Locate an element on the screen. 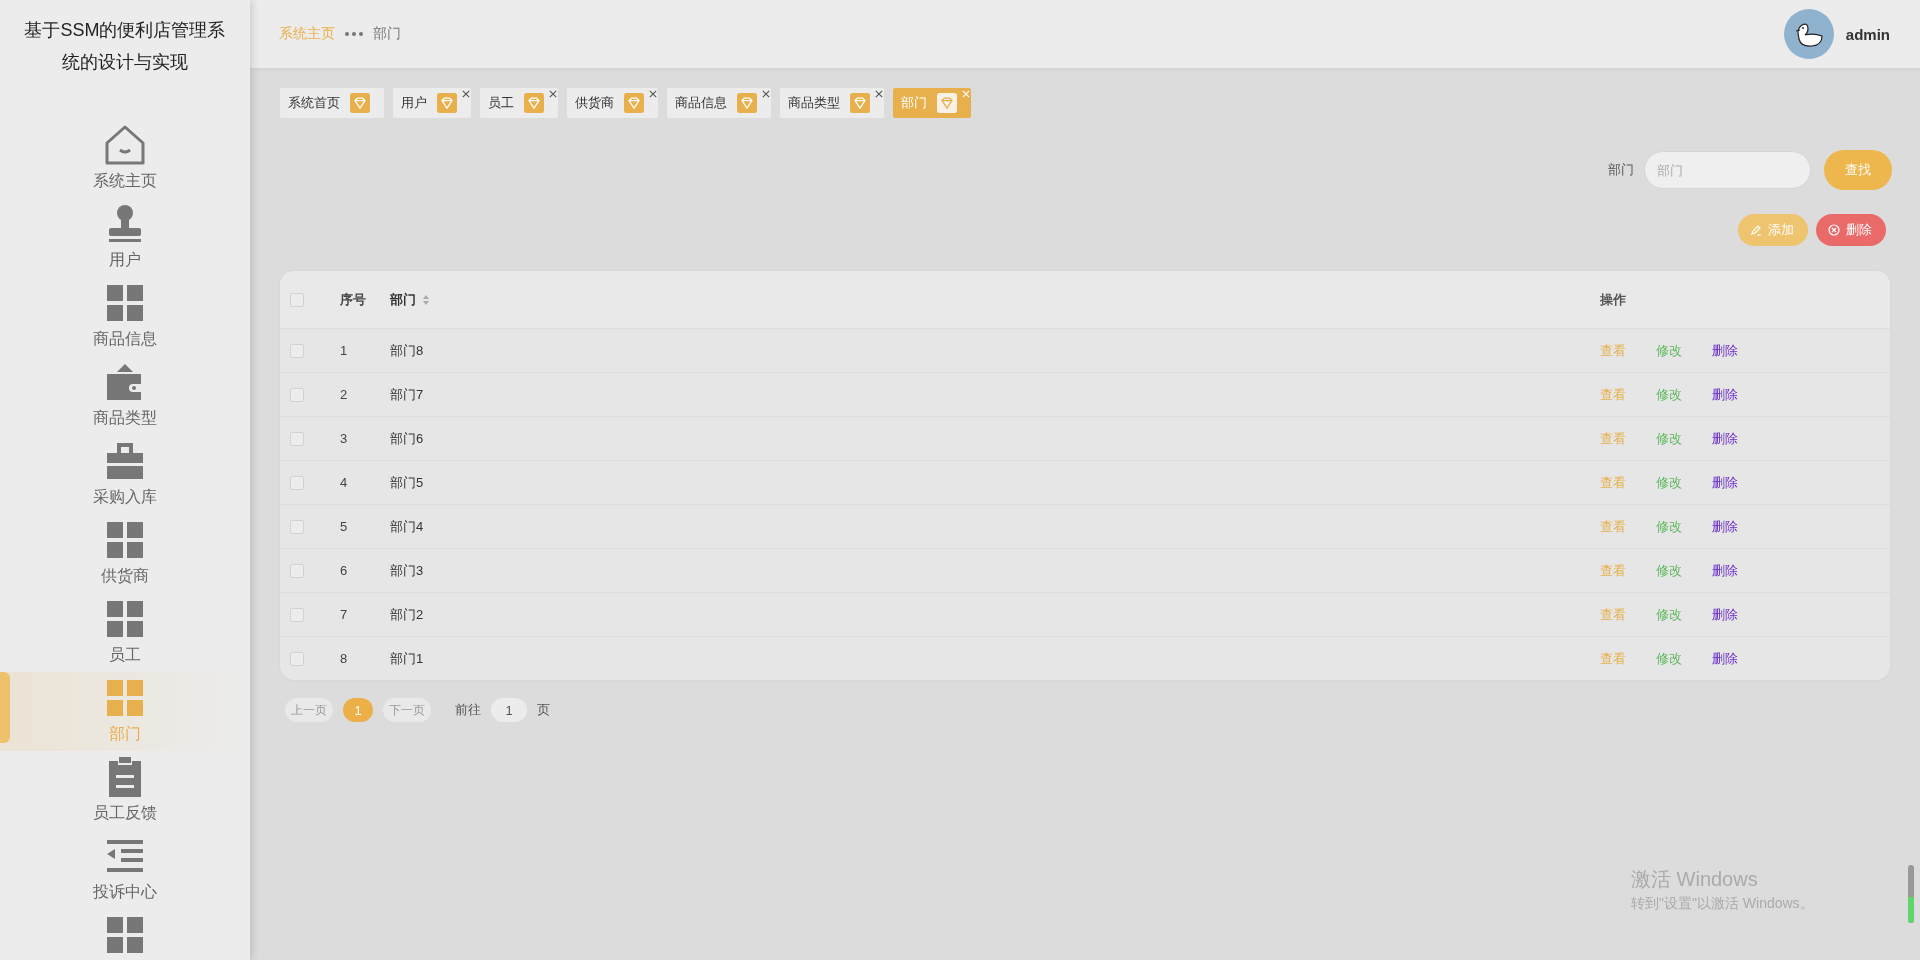 Image resolution: width=1920 pixels, height=960 pixels. sidebar-item: 商品类型 is located at coordinates (125, 395).